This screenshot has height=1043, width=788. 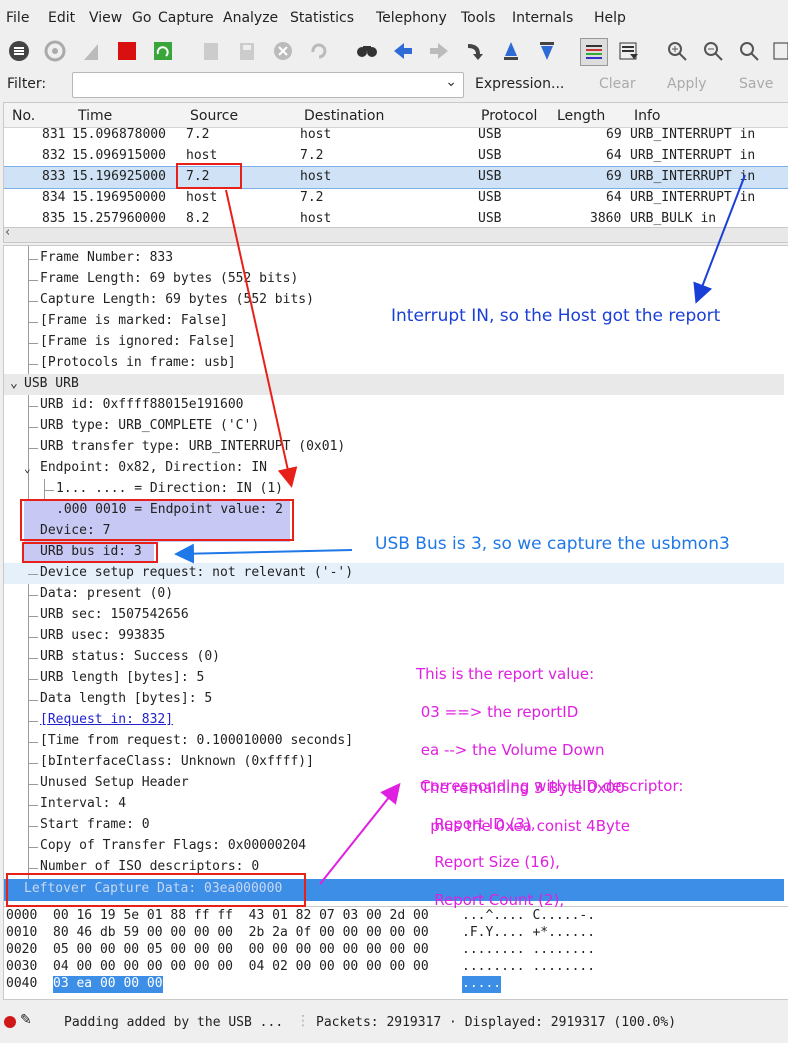 I want to click on column-protocol: Protocol, so click(x=512, y=116).